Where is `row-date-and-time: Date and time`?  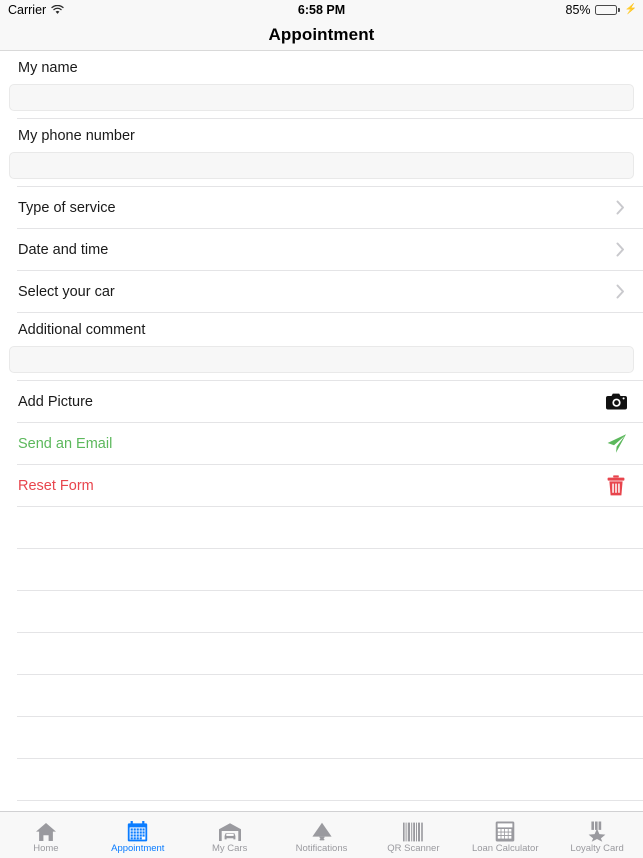
row-date-and-time: Date and time is located at coordinates (321, 249).